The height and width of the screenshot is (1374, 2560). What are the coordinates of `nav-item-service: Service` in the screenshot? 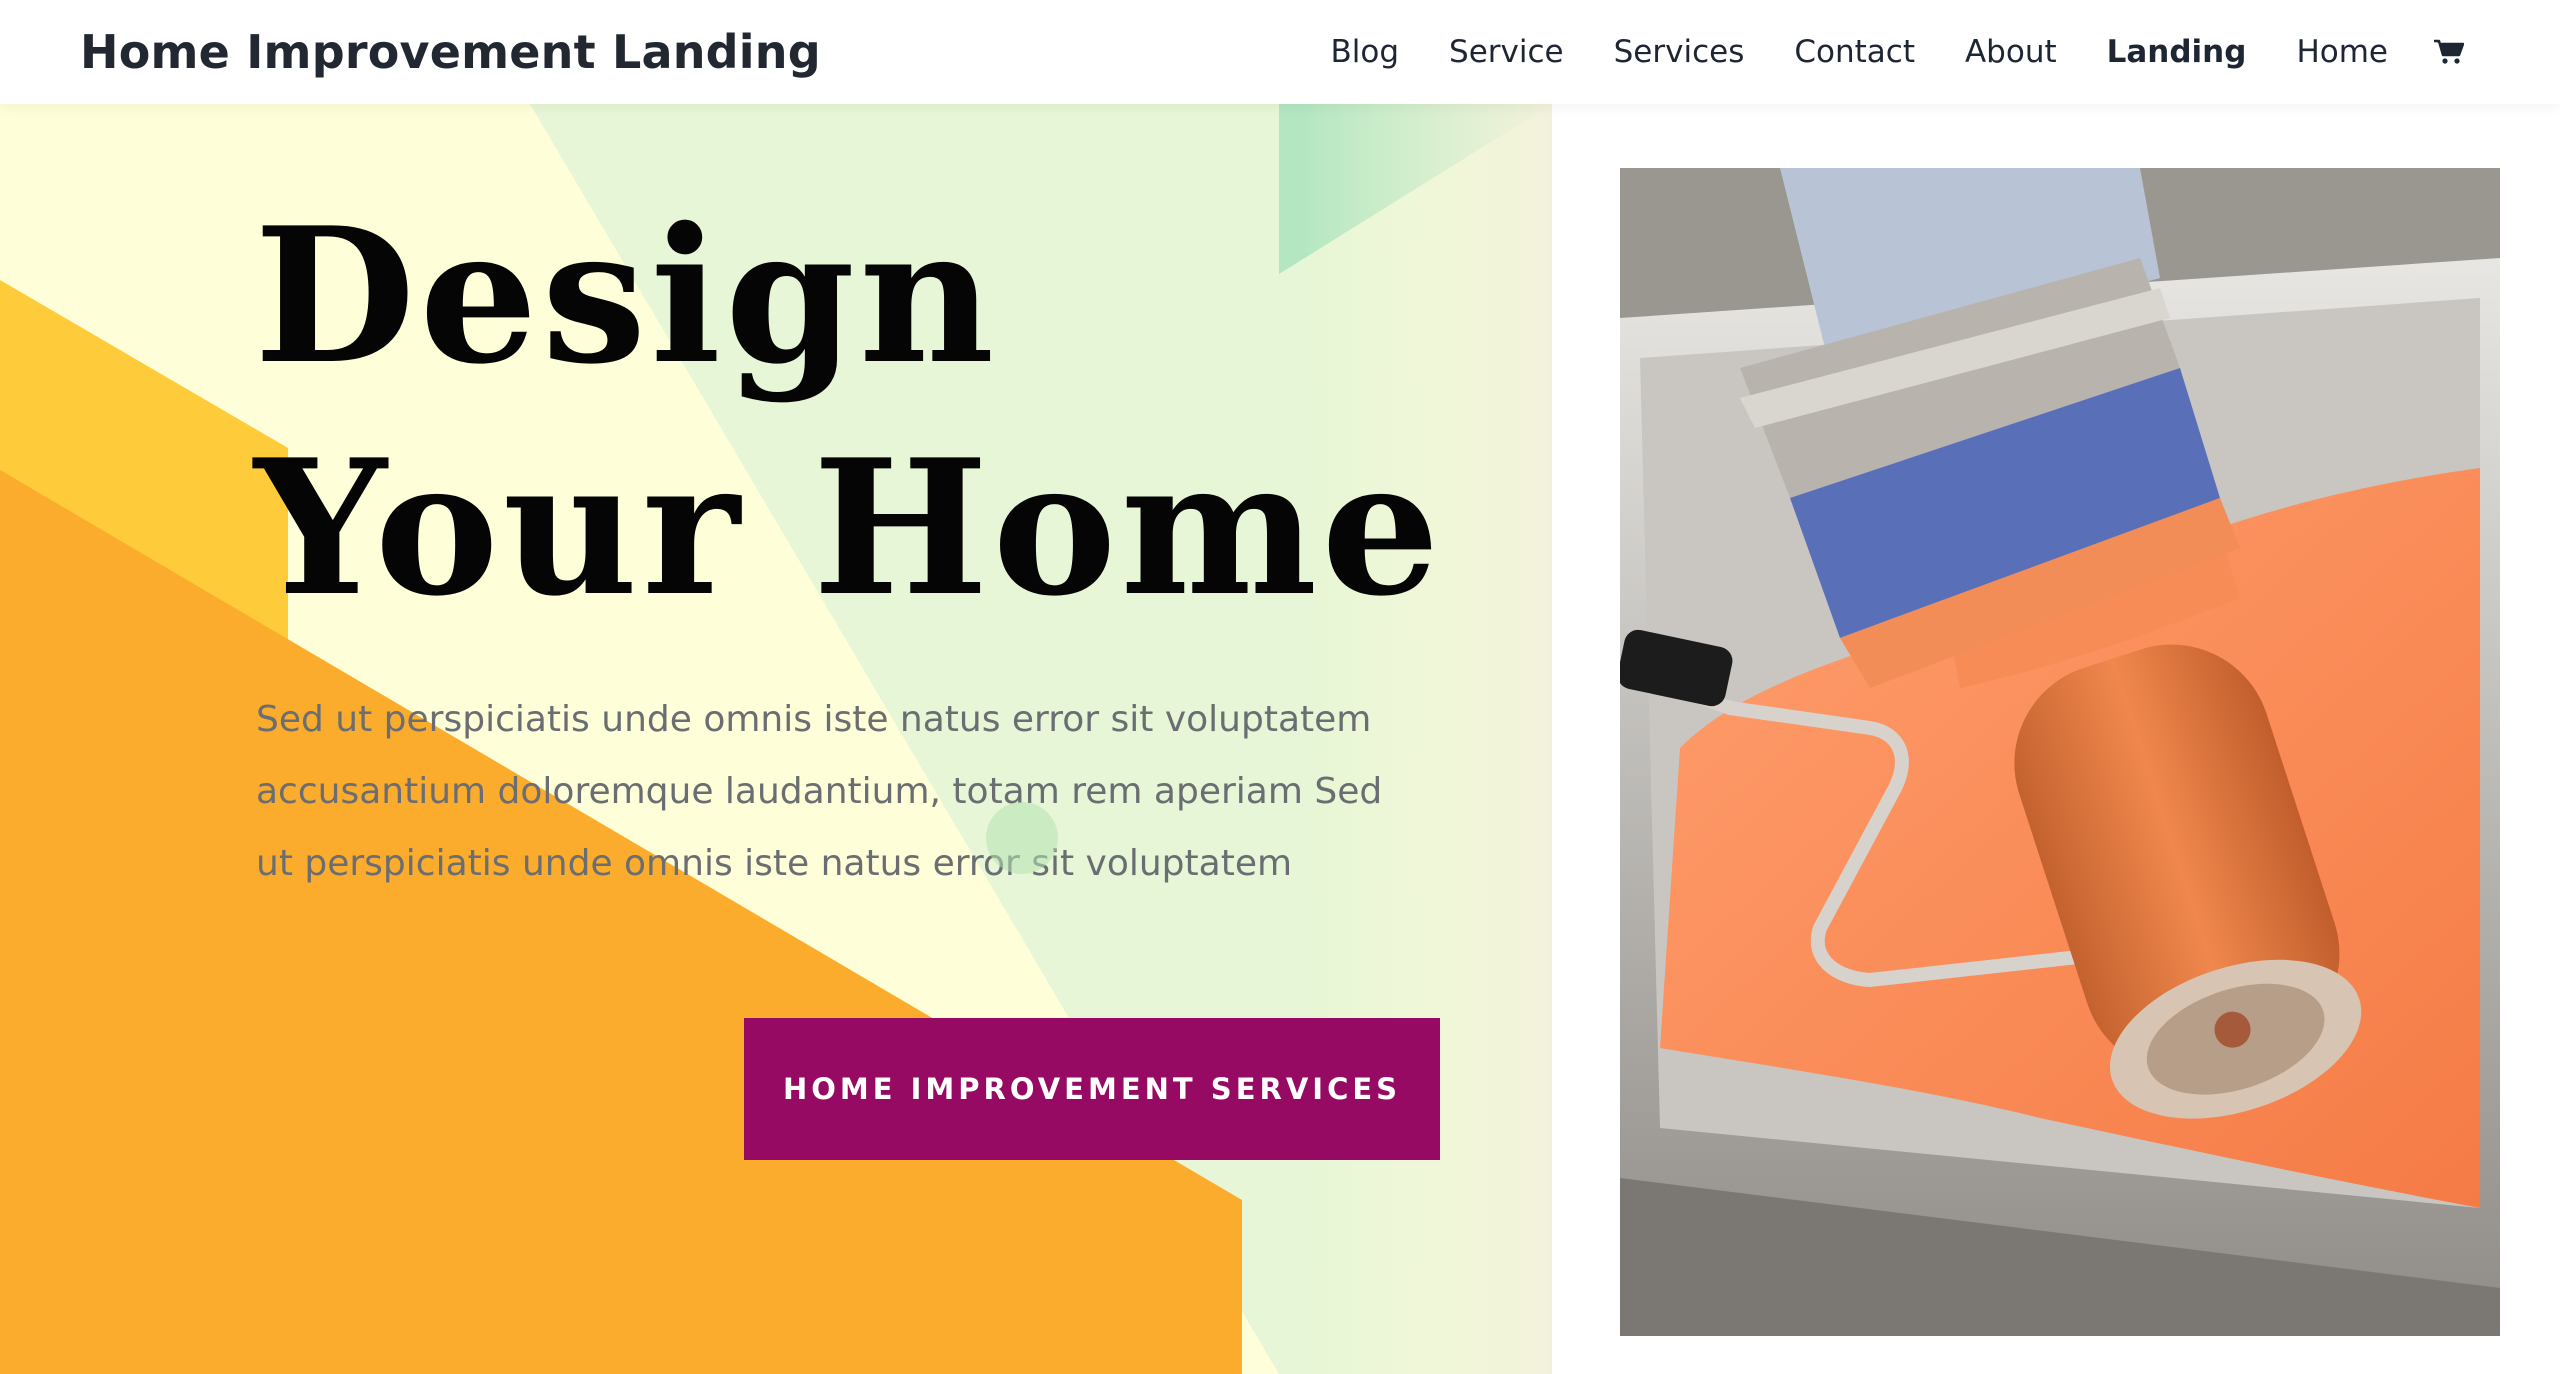 It's located at (1506, 52).